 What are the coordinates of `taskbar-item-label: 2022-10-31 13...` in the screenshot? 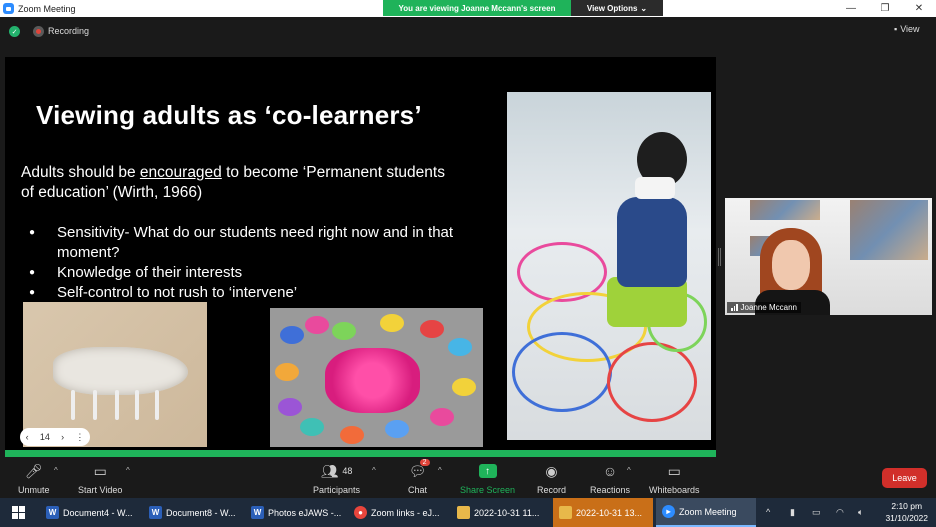 It's located at (609, 512).